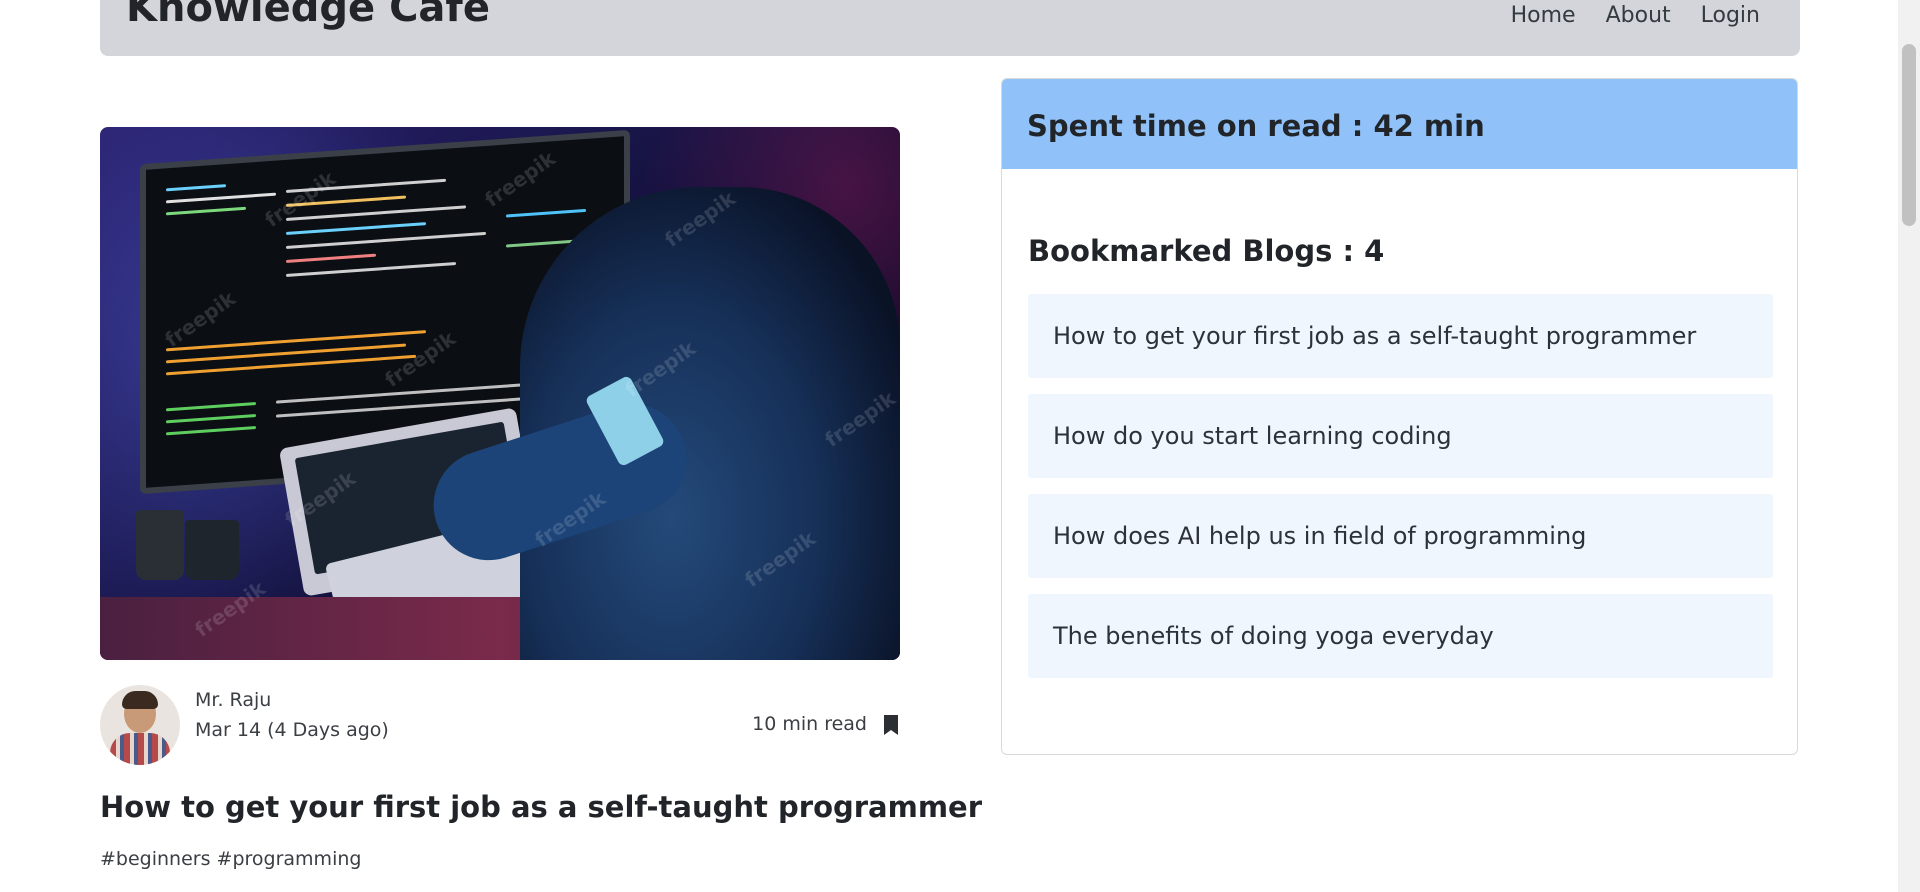  Describe the element at coordinates (231, 859) in the screenshot. I see `blog-tags: #beginners #programming` at that location.